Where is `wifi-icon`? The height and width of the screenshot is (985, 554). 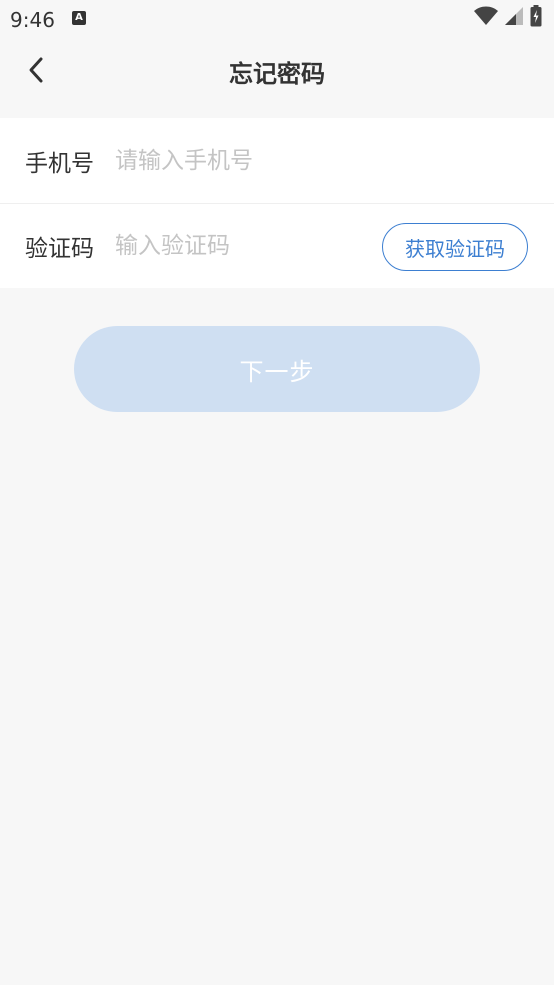 wifi-icon is located at coordinates (486, 18).